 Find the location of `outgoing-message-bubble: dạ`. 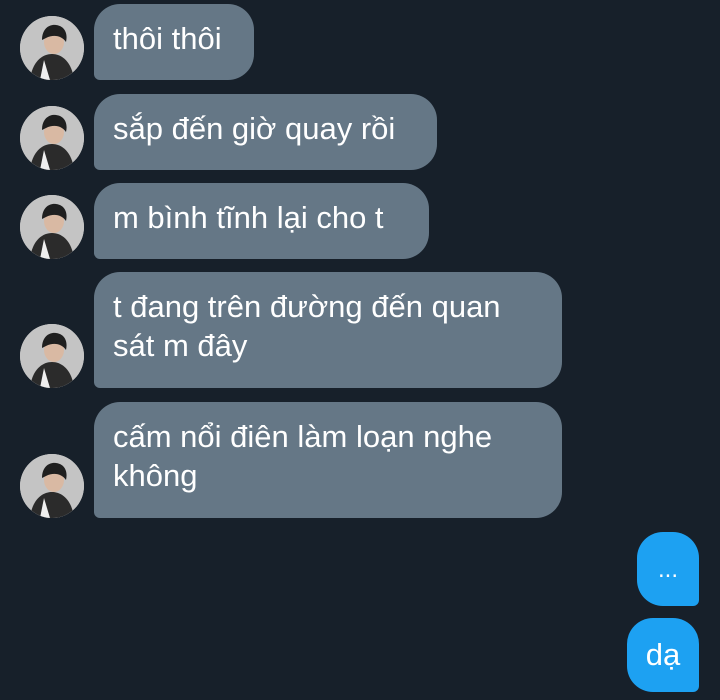

outgoing-message-bubble: dạ is located at coordinates (663, 655).